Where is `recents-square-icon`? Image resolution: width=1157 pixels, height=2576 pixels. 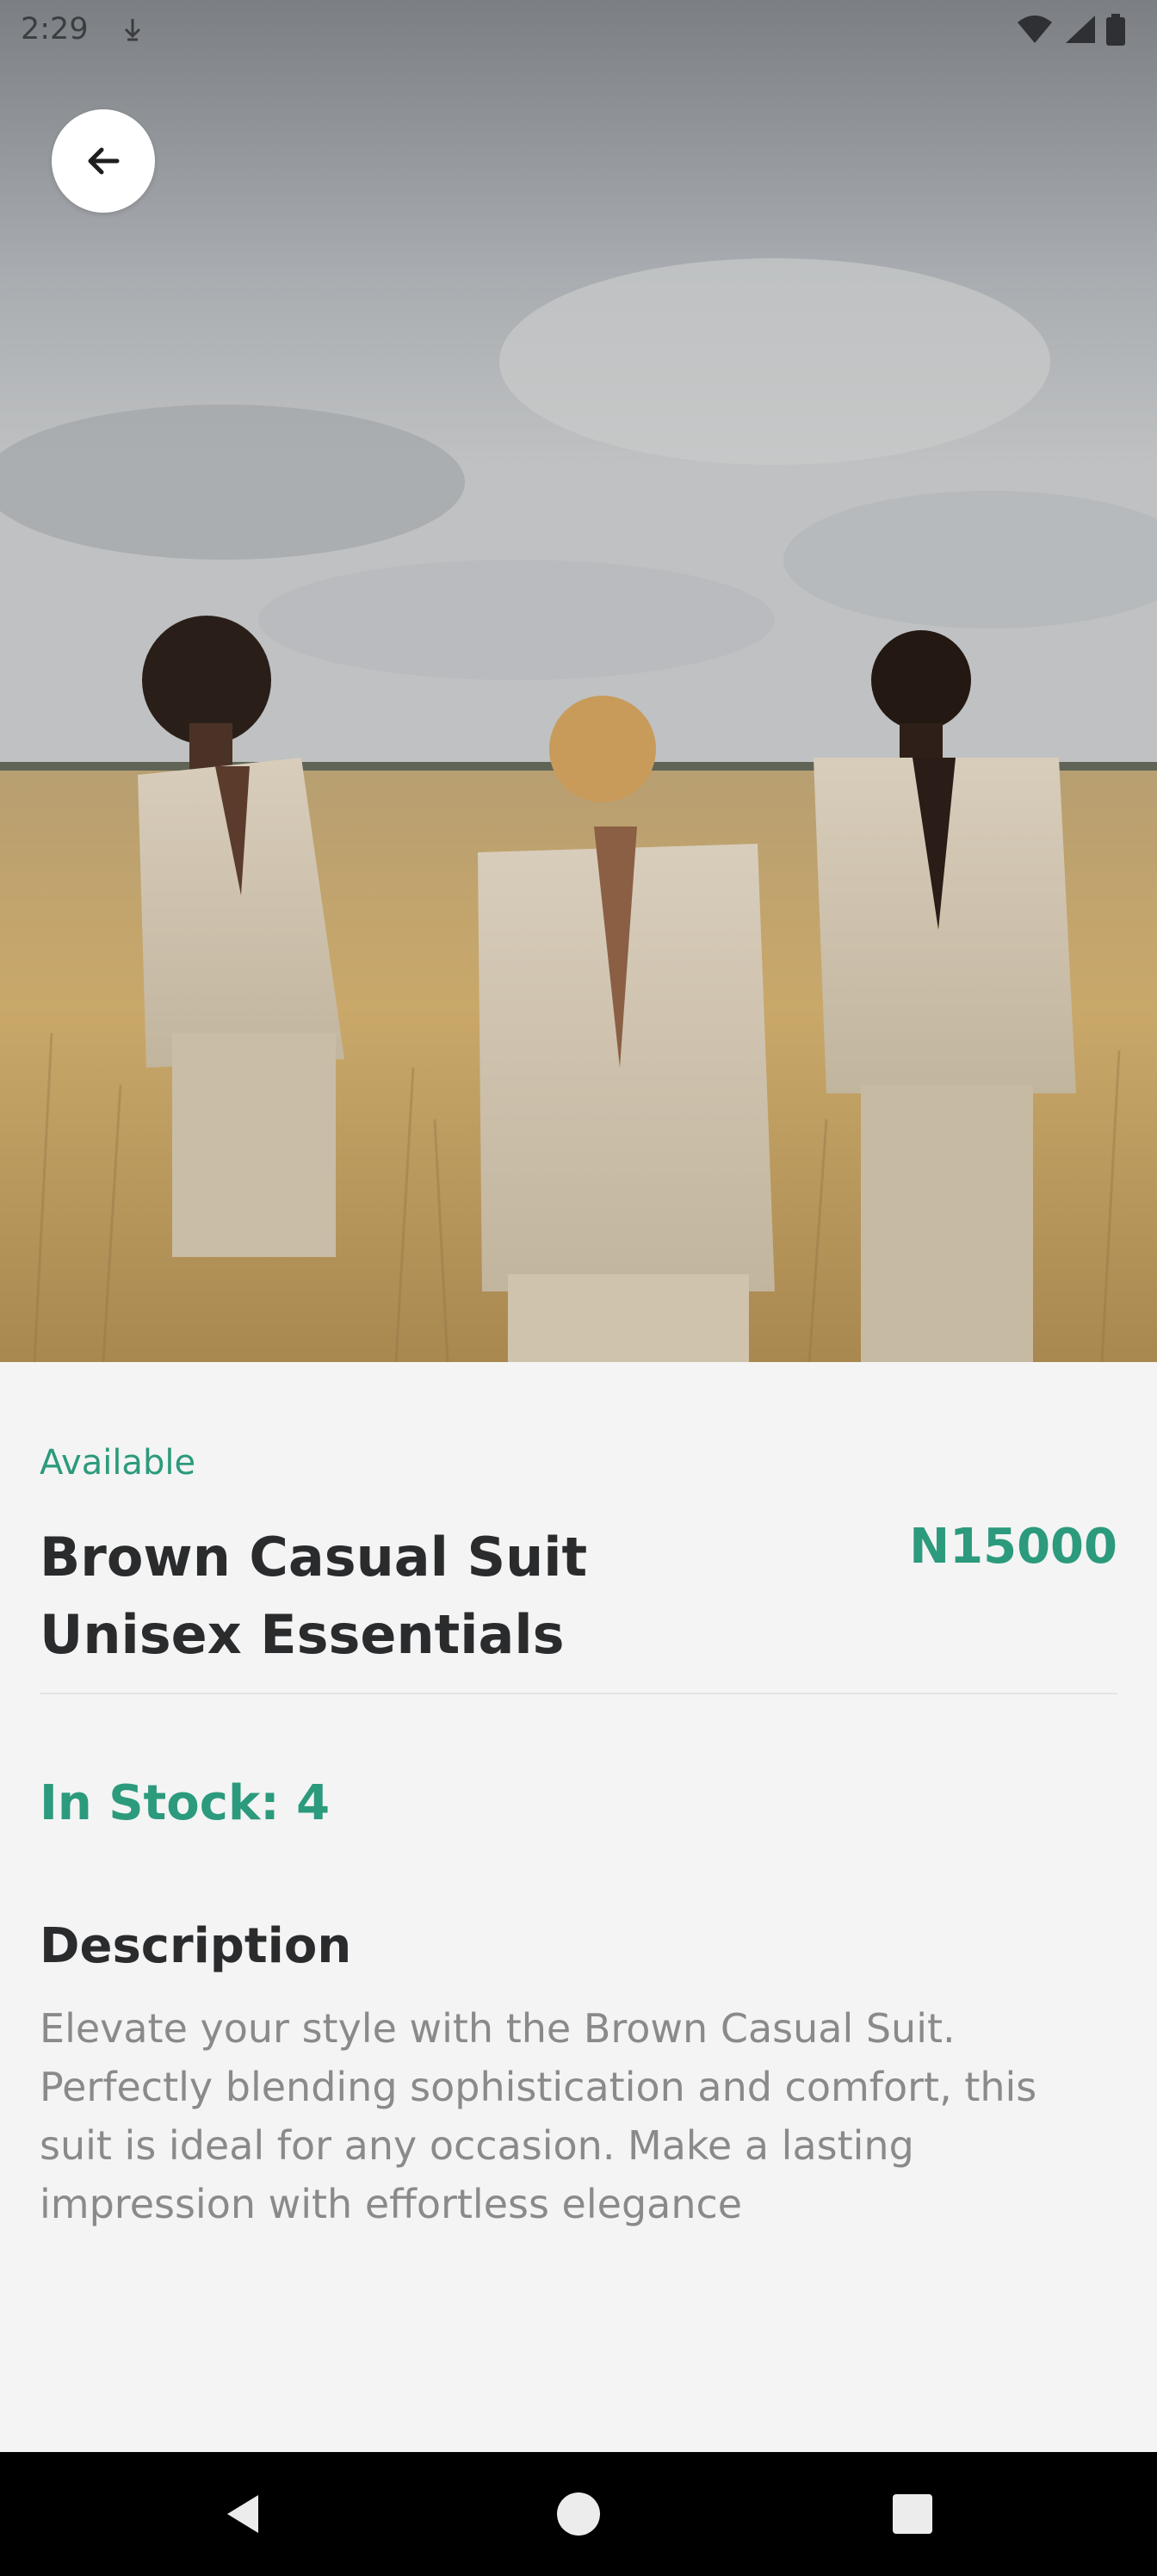
recents-square-icon is located at coordinates (913, 2514).